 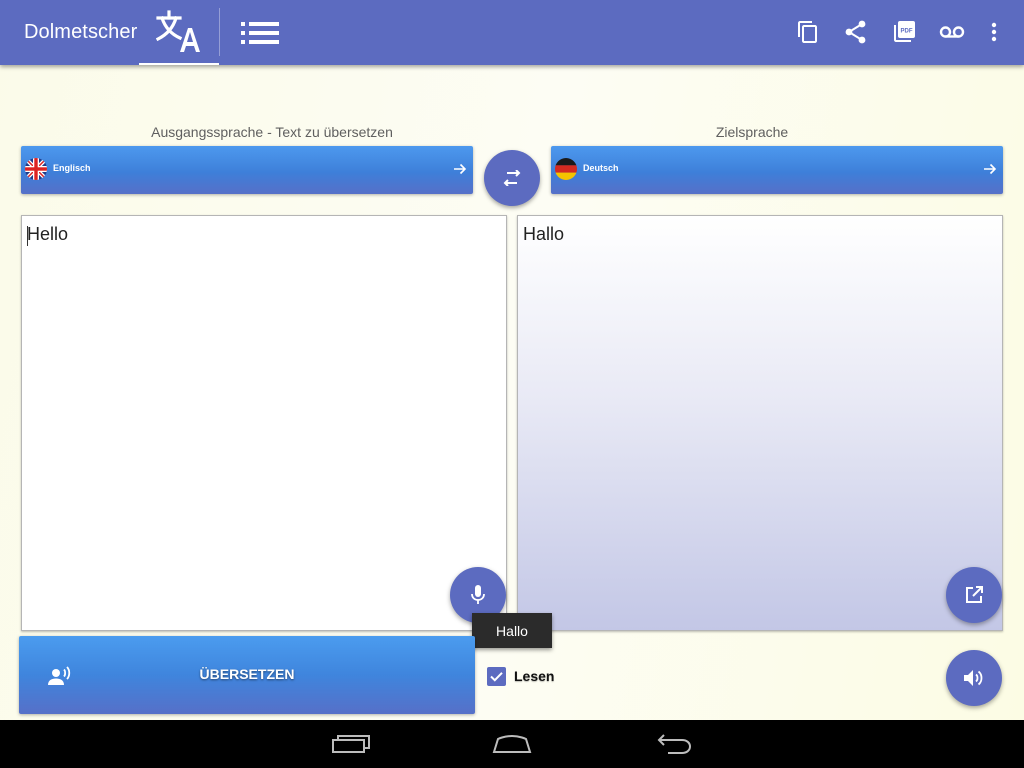 I want to click on translate-icon, so click(x=178, y=30).